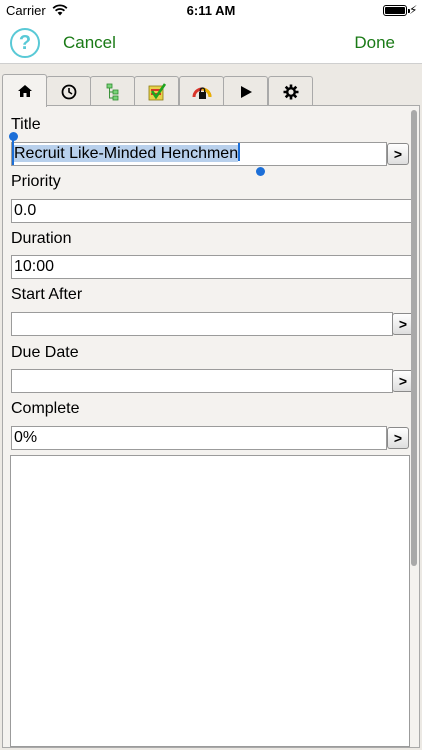  What do you see at coordinates (25, 43) in the screenshot?
I see `help-button: ?` at bounding box center [25, 43].